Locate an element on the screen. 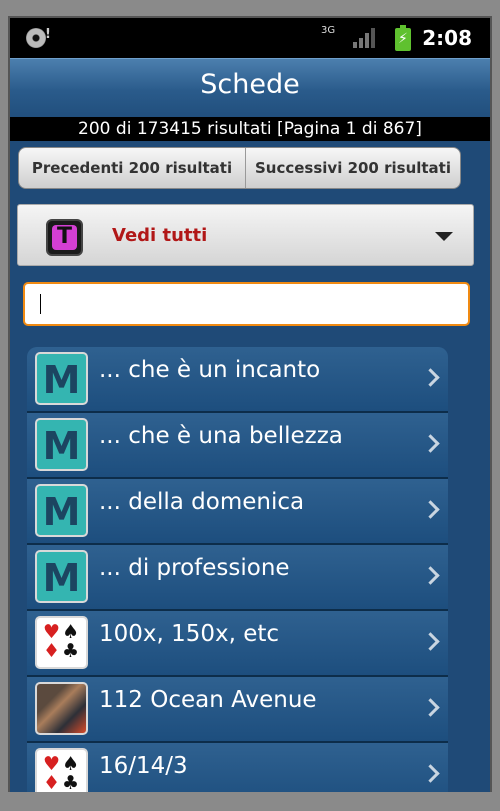 Image resolution: width=500 pixels, height=811 pixels. list-item: 112 Ocean Avenue is located at coordinates (237, 710).